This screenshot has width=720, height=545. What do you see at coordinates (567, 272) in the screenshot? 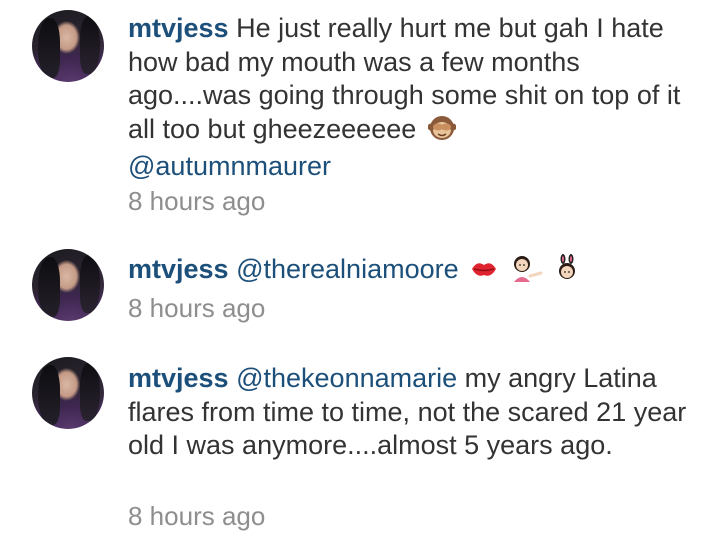
I see `bunny-girl-icon` at bounding box center [567, 272].